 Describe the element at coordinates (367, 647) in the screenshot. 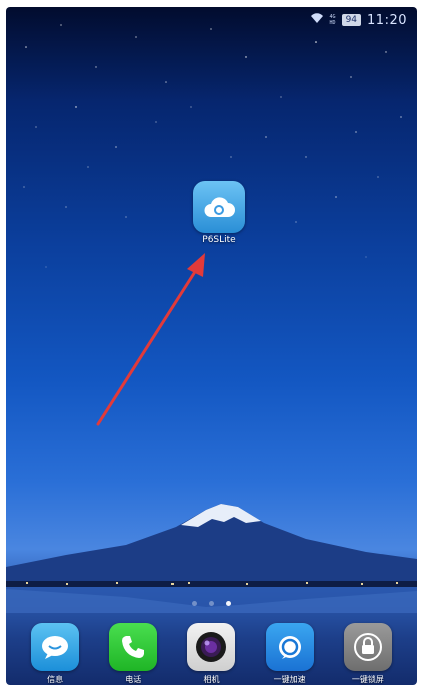

I see `lock-icon` at that location.